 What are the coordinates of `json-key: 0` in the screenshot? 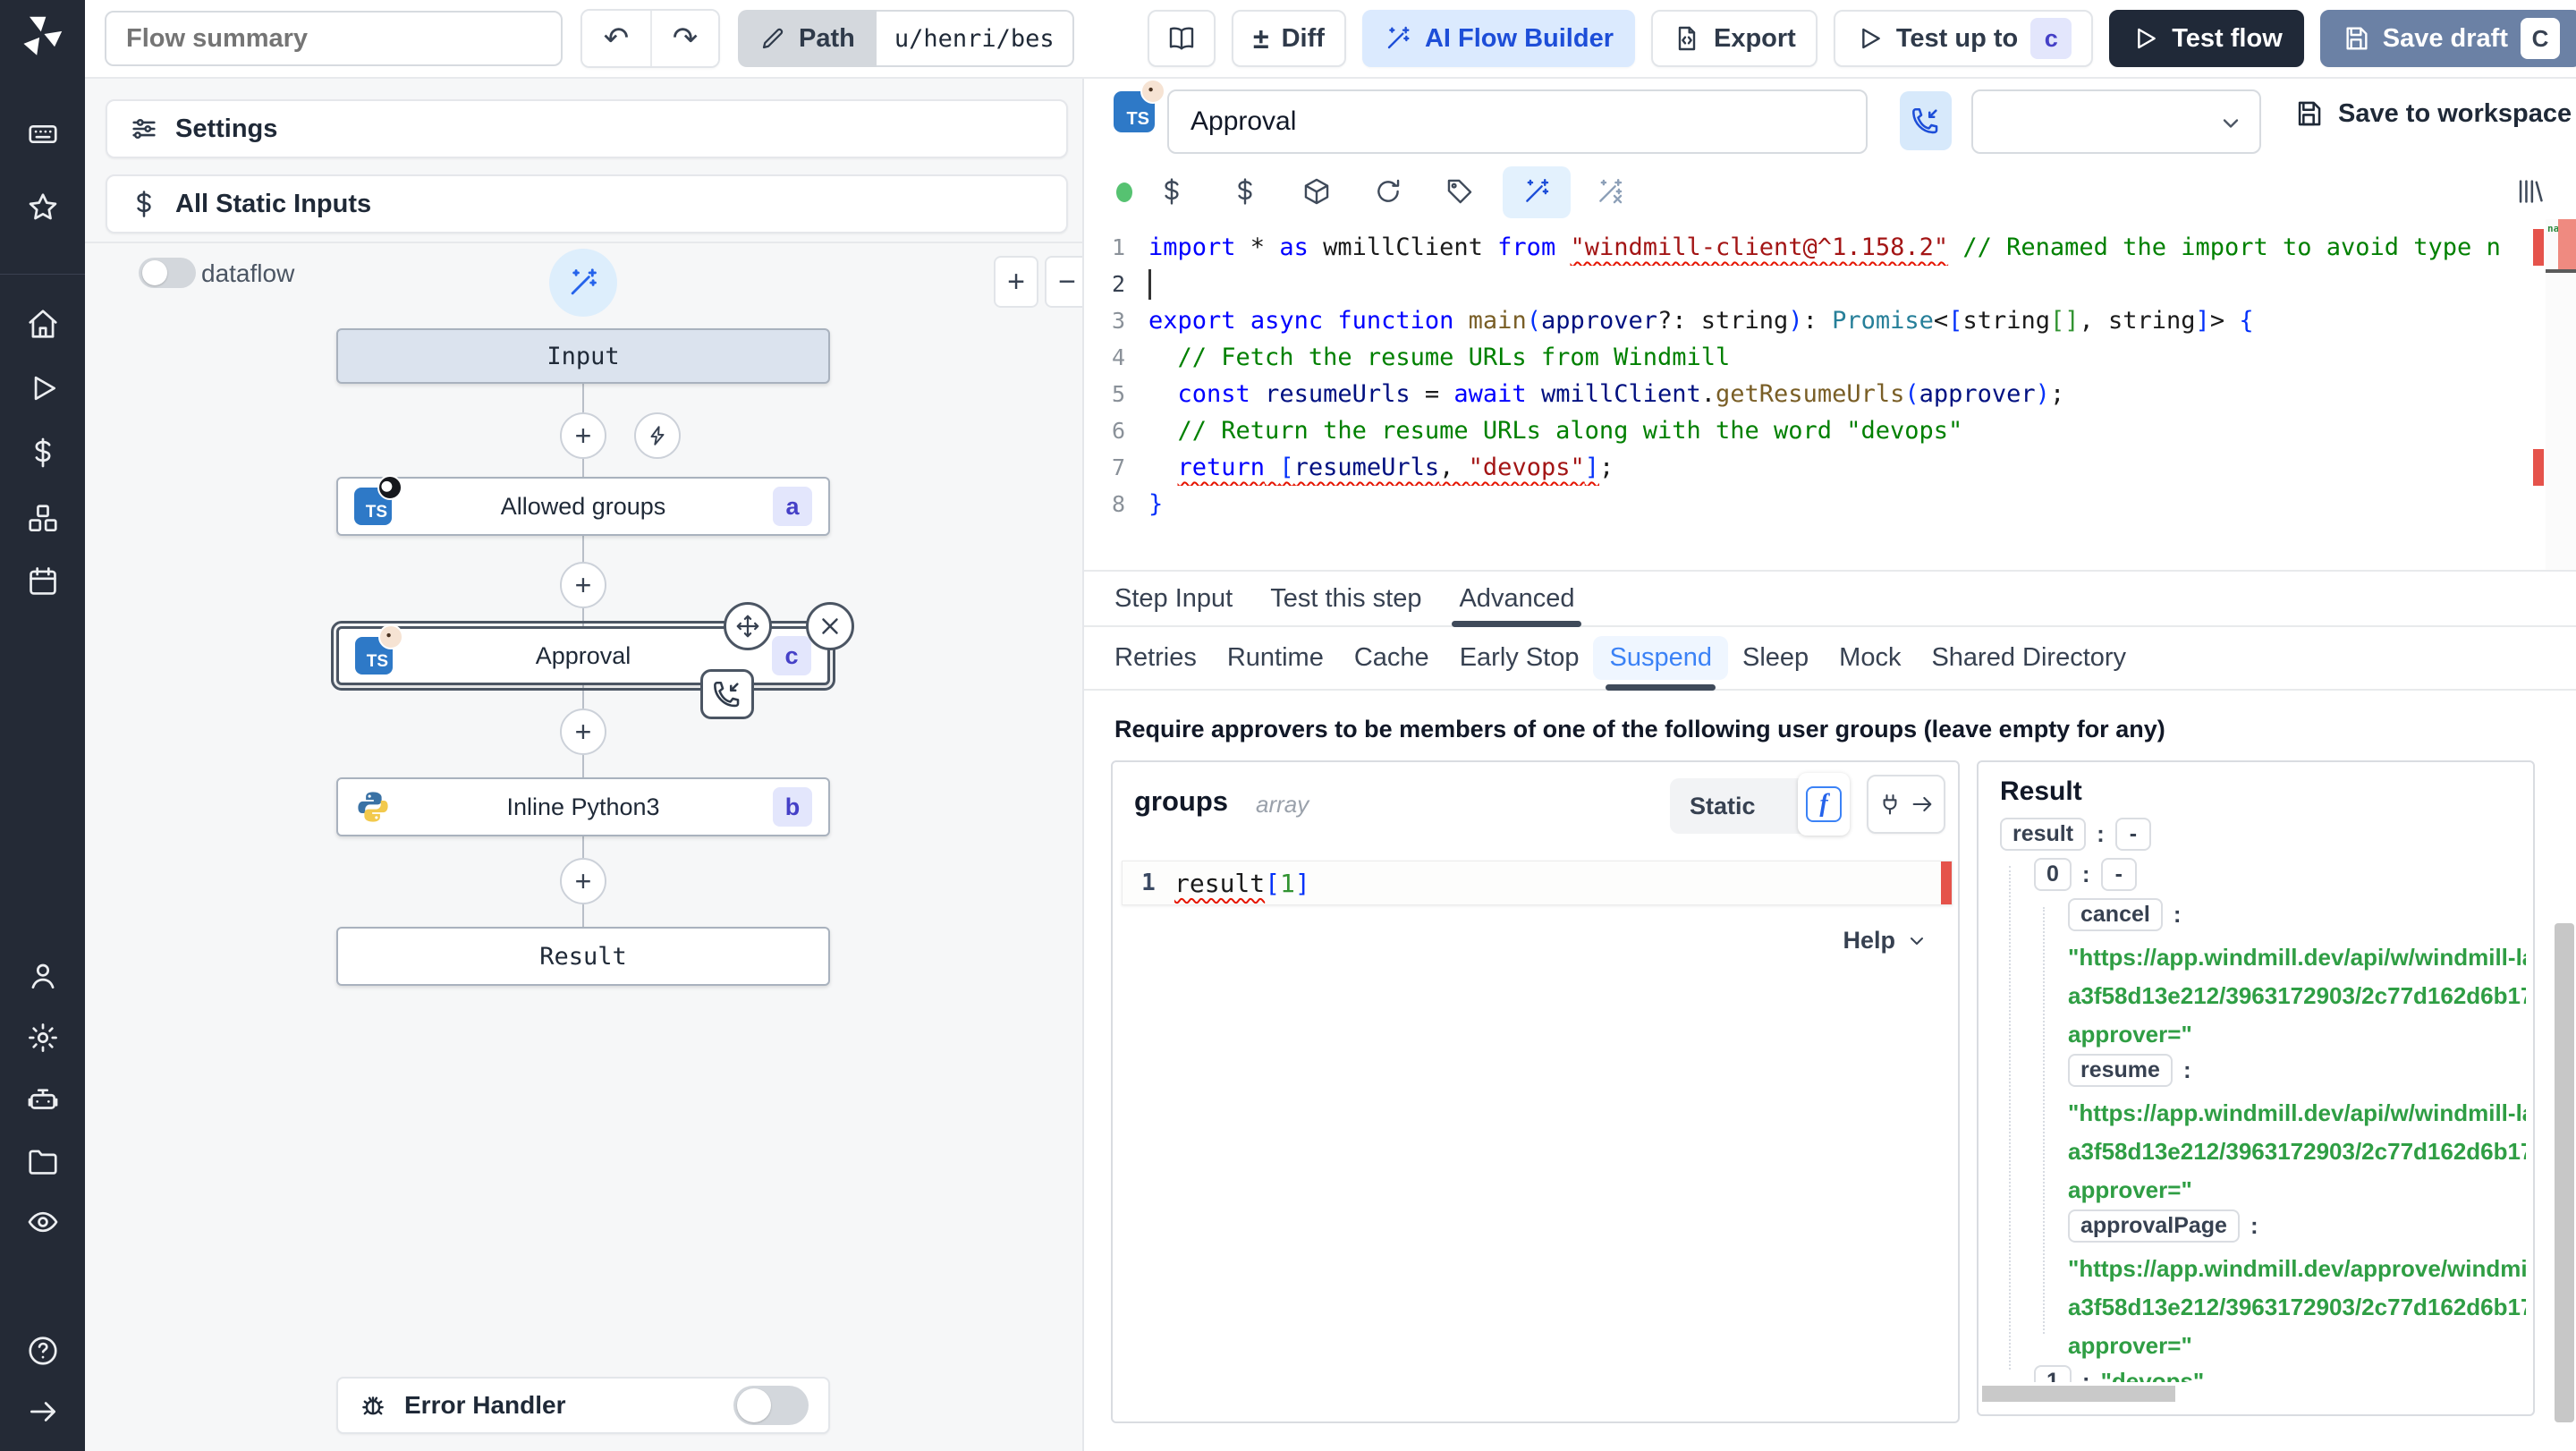 It's located at (2053, 874).